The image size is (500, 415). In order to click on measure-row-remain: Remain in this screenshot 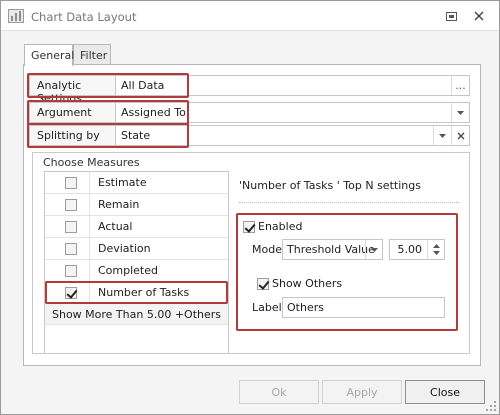, I will do `click(136, 205)`.